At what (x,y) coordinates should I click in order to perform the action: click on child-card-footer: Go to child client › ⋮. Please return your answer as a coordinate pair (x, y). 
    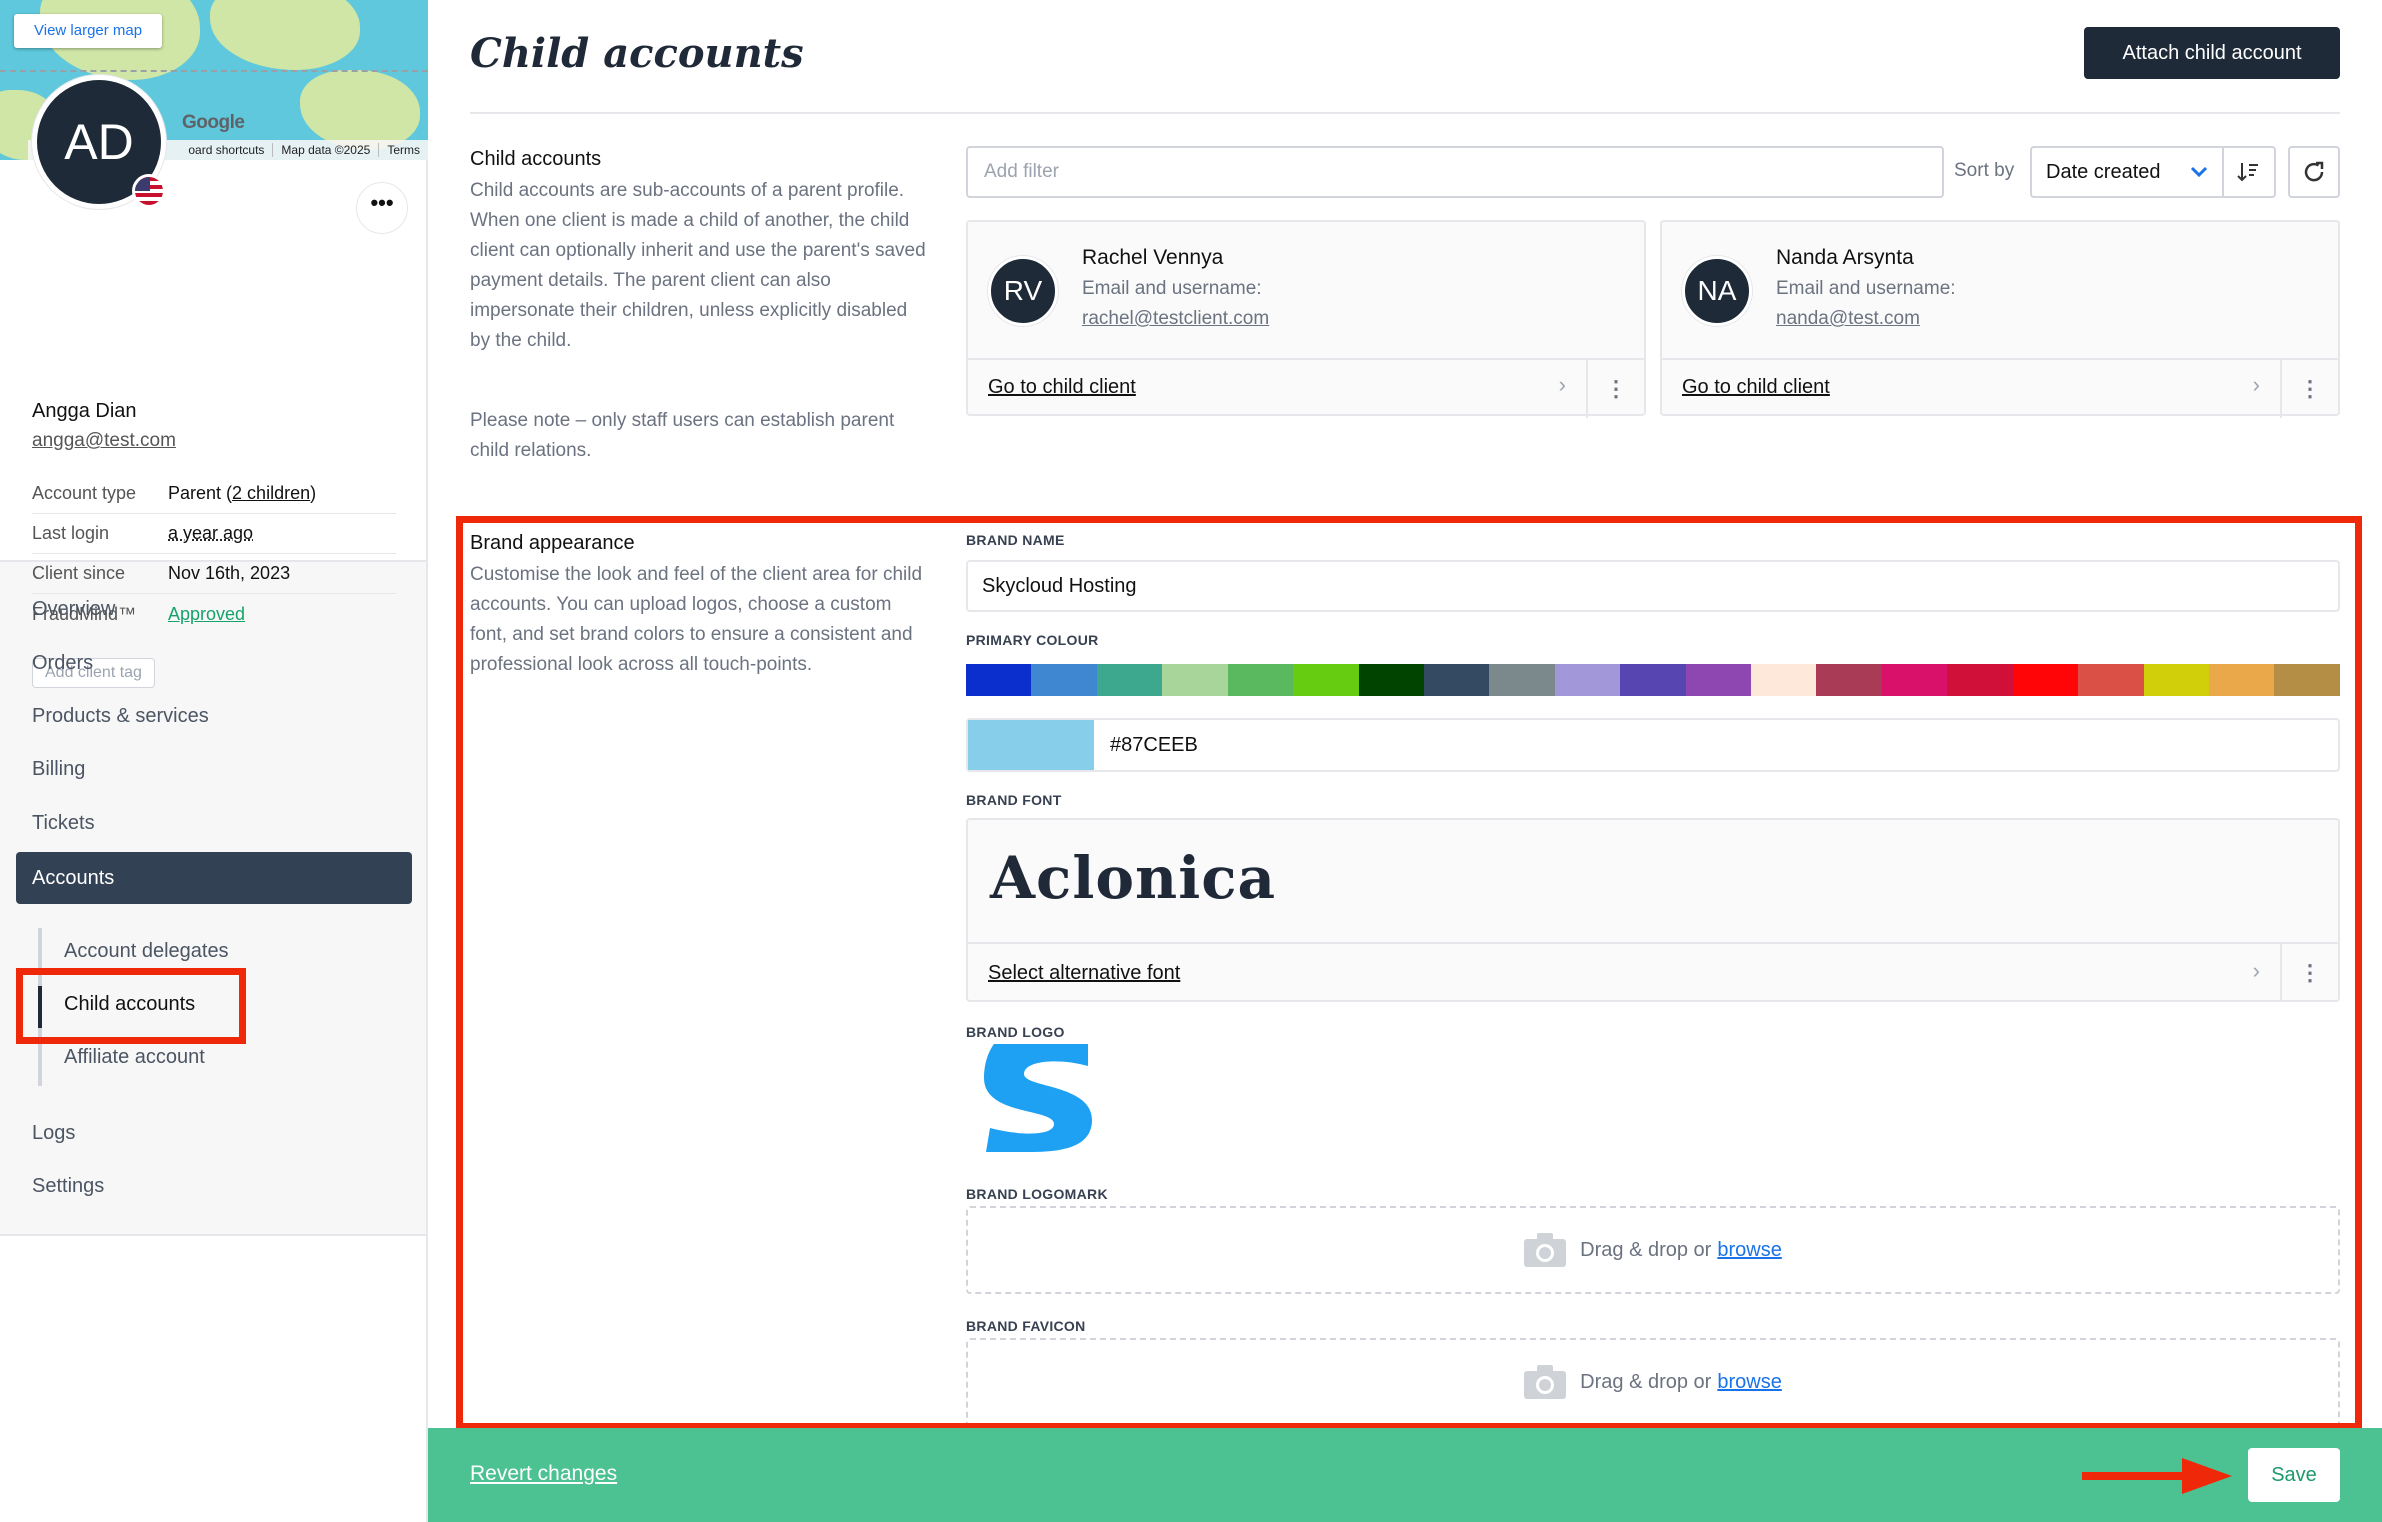
    Looking at the image, I should click on (2000, 388).